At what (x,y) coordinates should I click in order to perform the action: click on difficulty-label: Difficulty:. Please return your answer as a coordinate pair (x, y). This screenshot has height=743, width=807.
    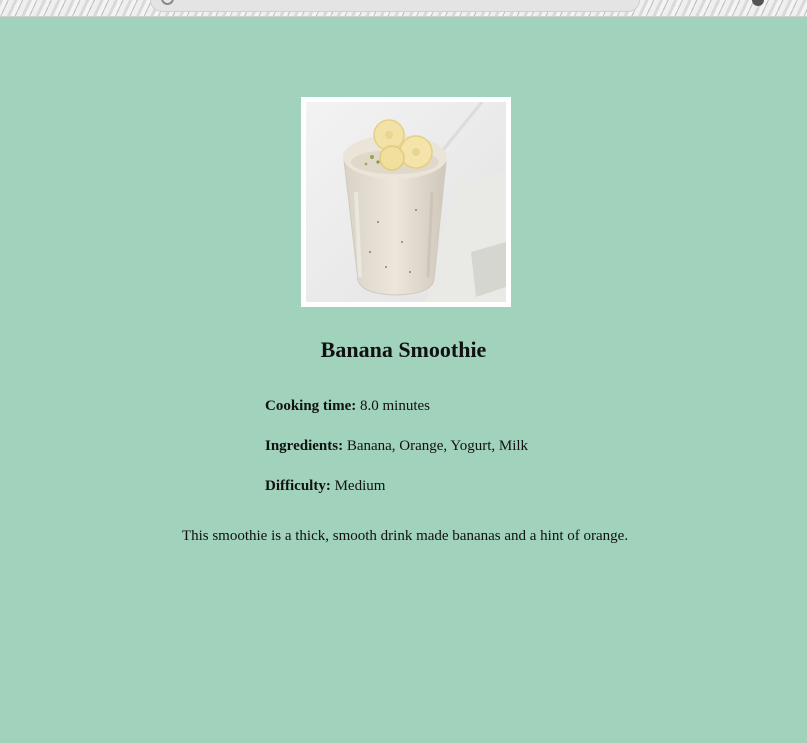
    Looking at the image, I should click on (298, 486).